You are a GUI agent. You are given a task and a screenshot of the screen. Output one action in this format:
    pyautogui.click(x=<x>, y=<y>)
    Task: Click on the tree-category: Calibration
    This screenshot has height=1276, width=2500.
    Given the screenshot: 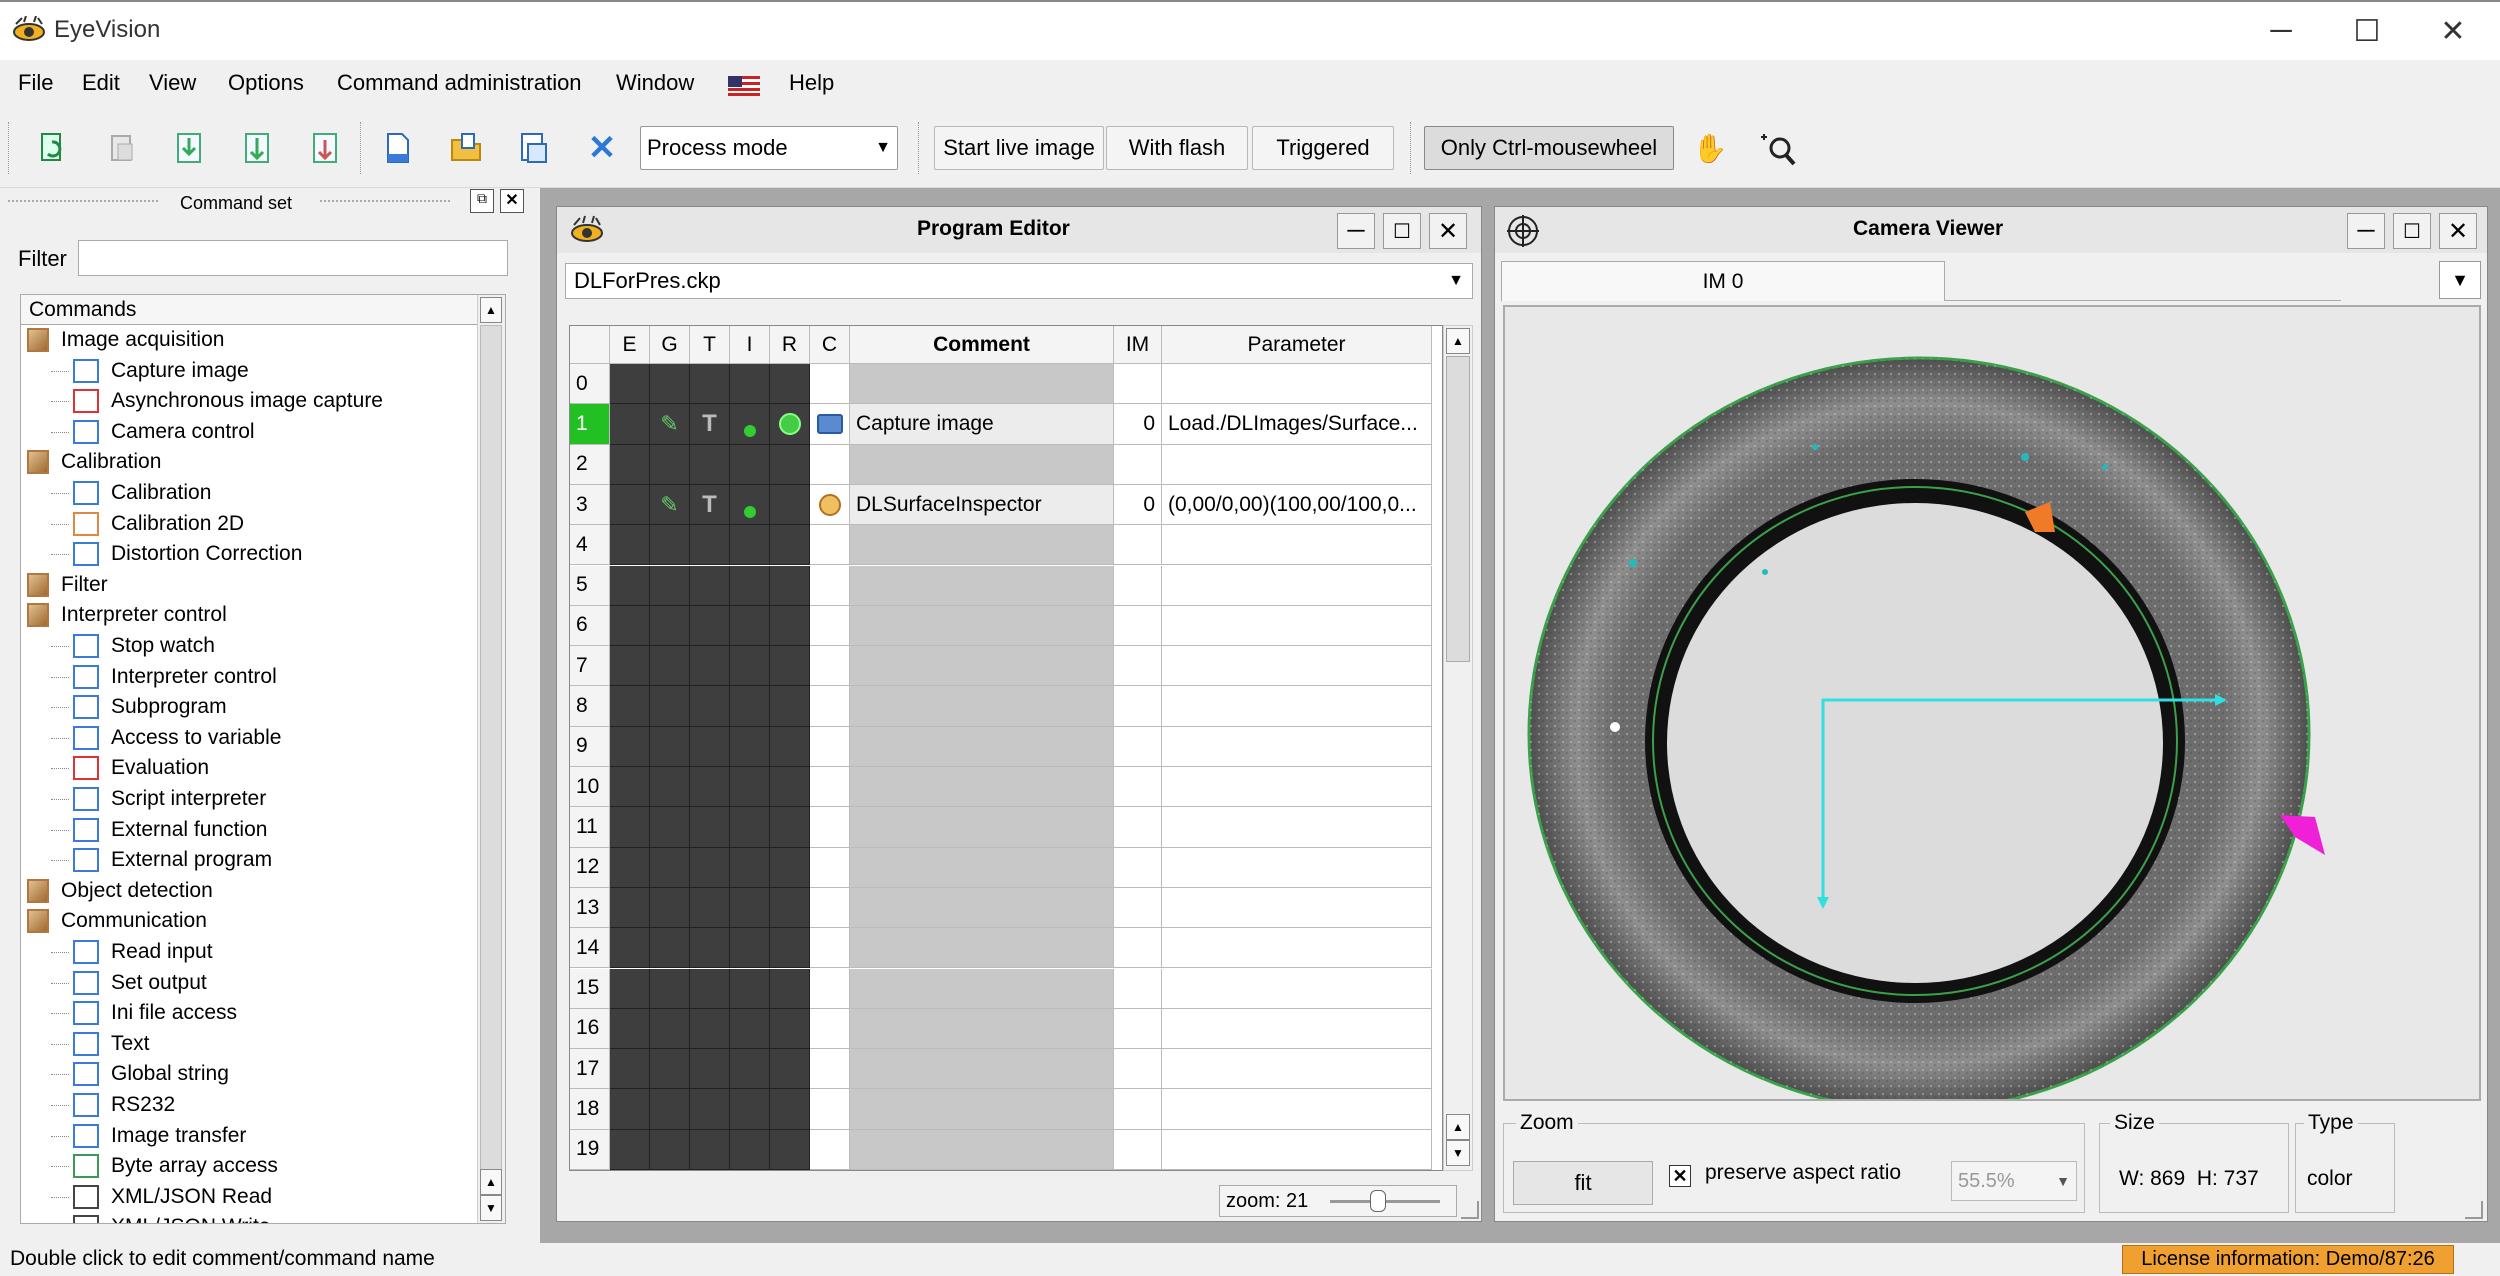 What is the action you would take?
    pyautogui.click(x=94, y=462)
    